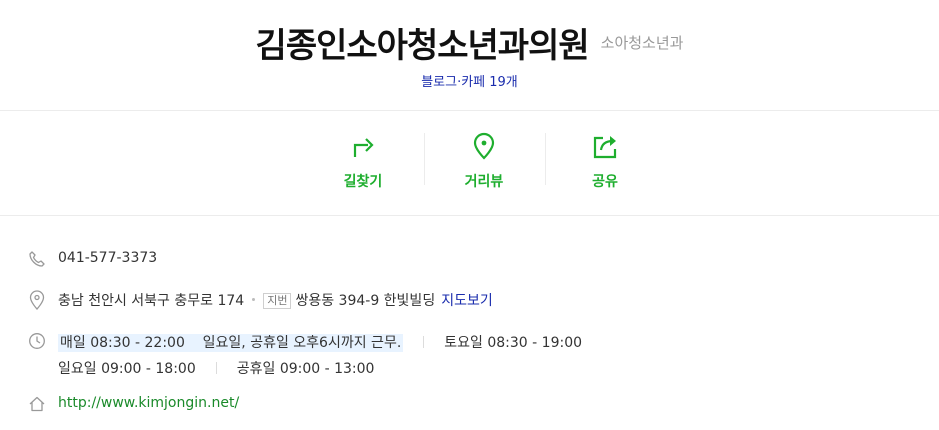 This screenshot has width=939, height=430. Describe the element at coordinates (468, 260) in the screenshot. I see `phone-row: 041-577-3373` at that location.